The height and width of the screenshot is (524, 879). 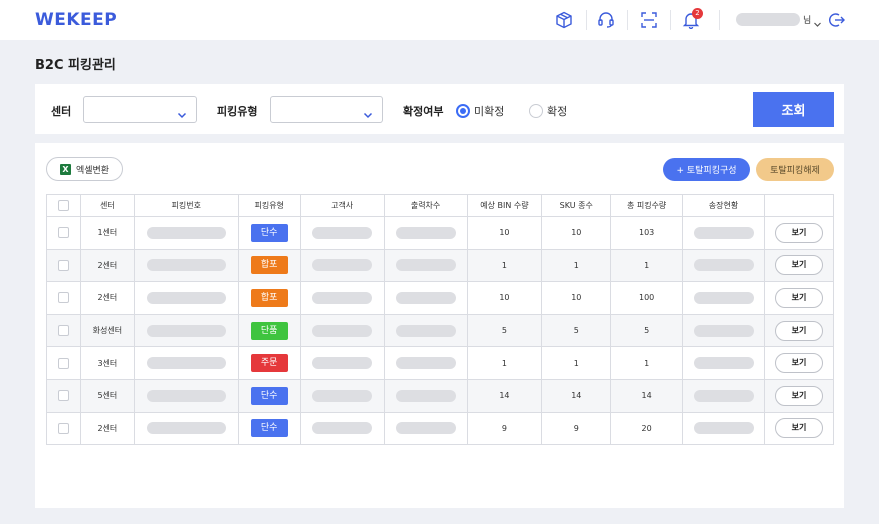 I want to click on total-quantity-cell: 5, so click(x=647, y=330).